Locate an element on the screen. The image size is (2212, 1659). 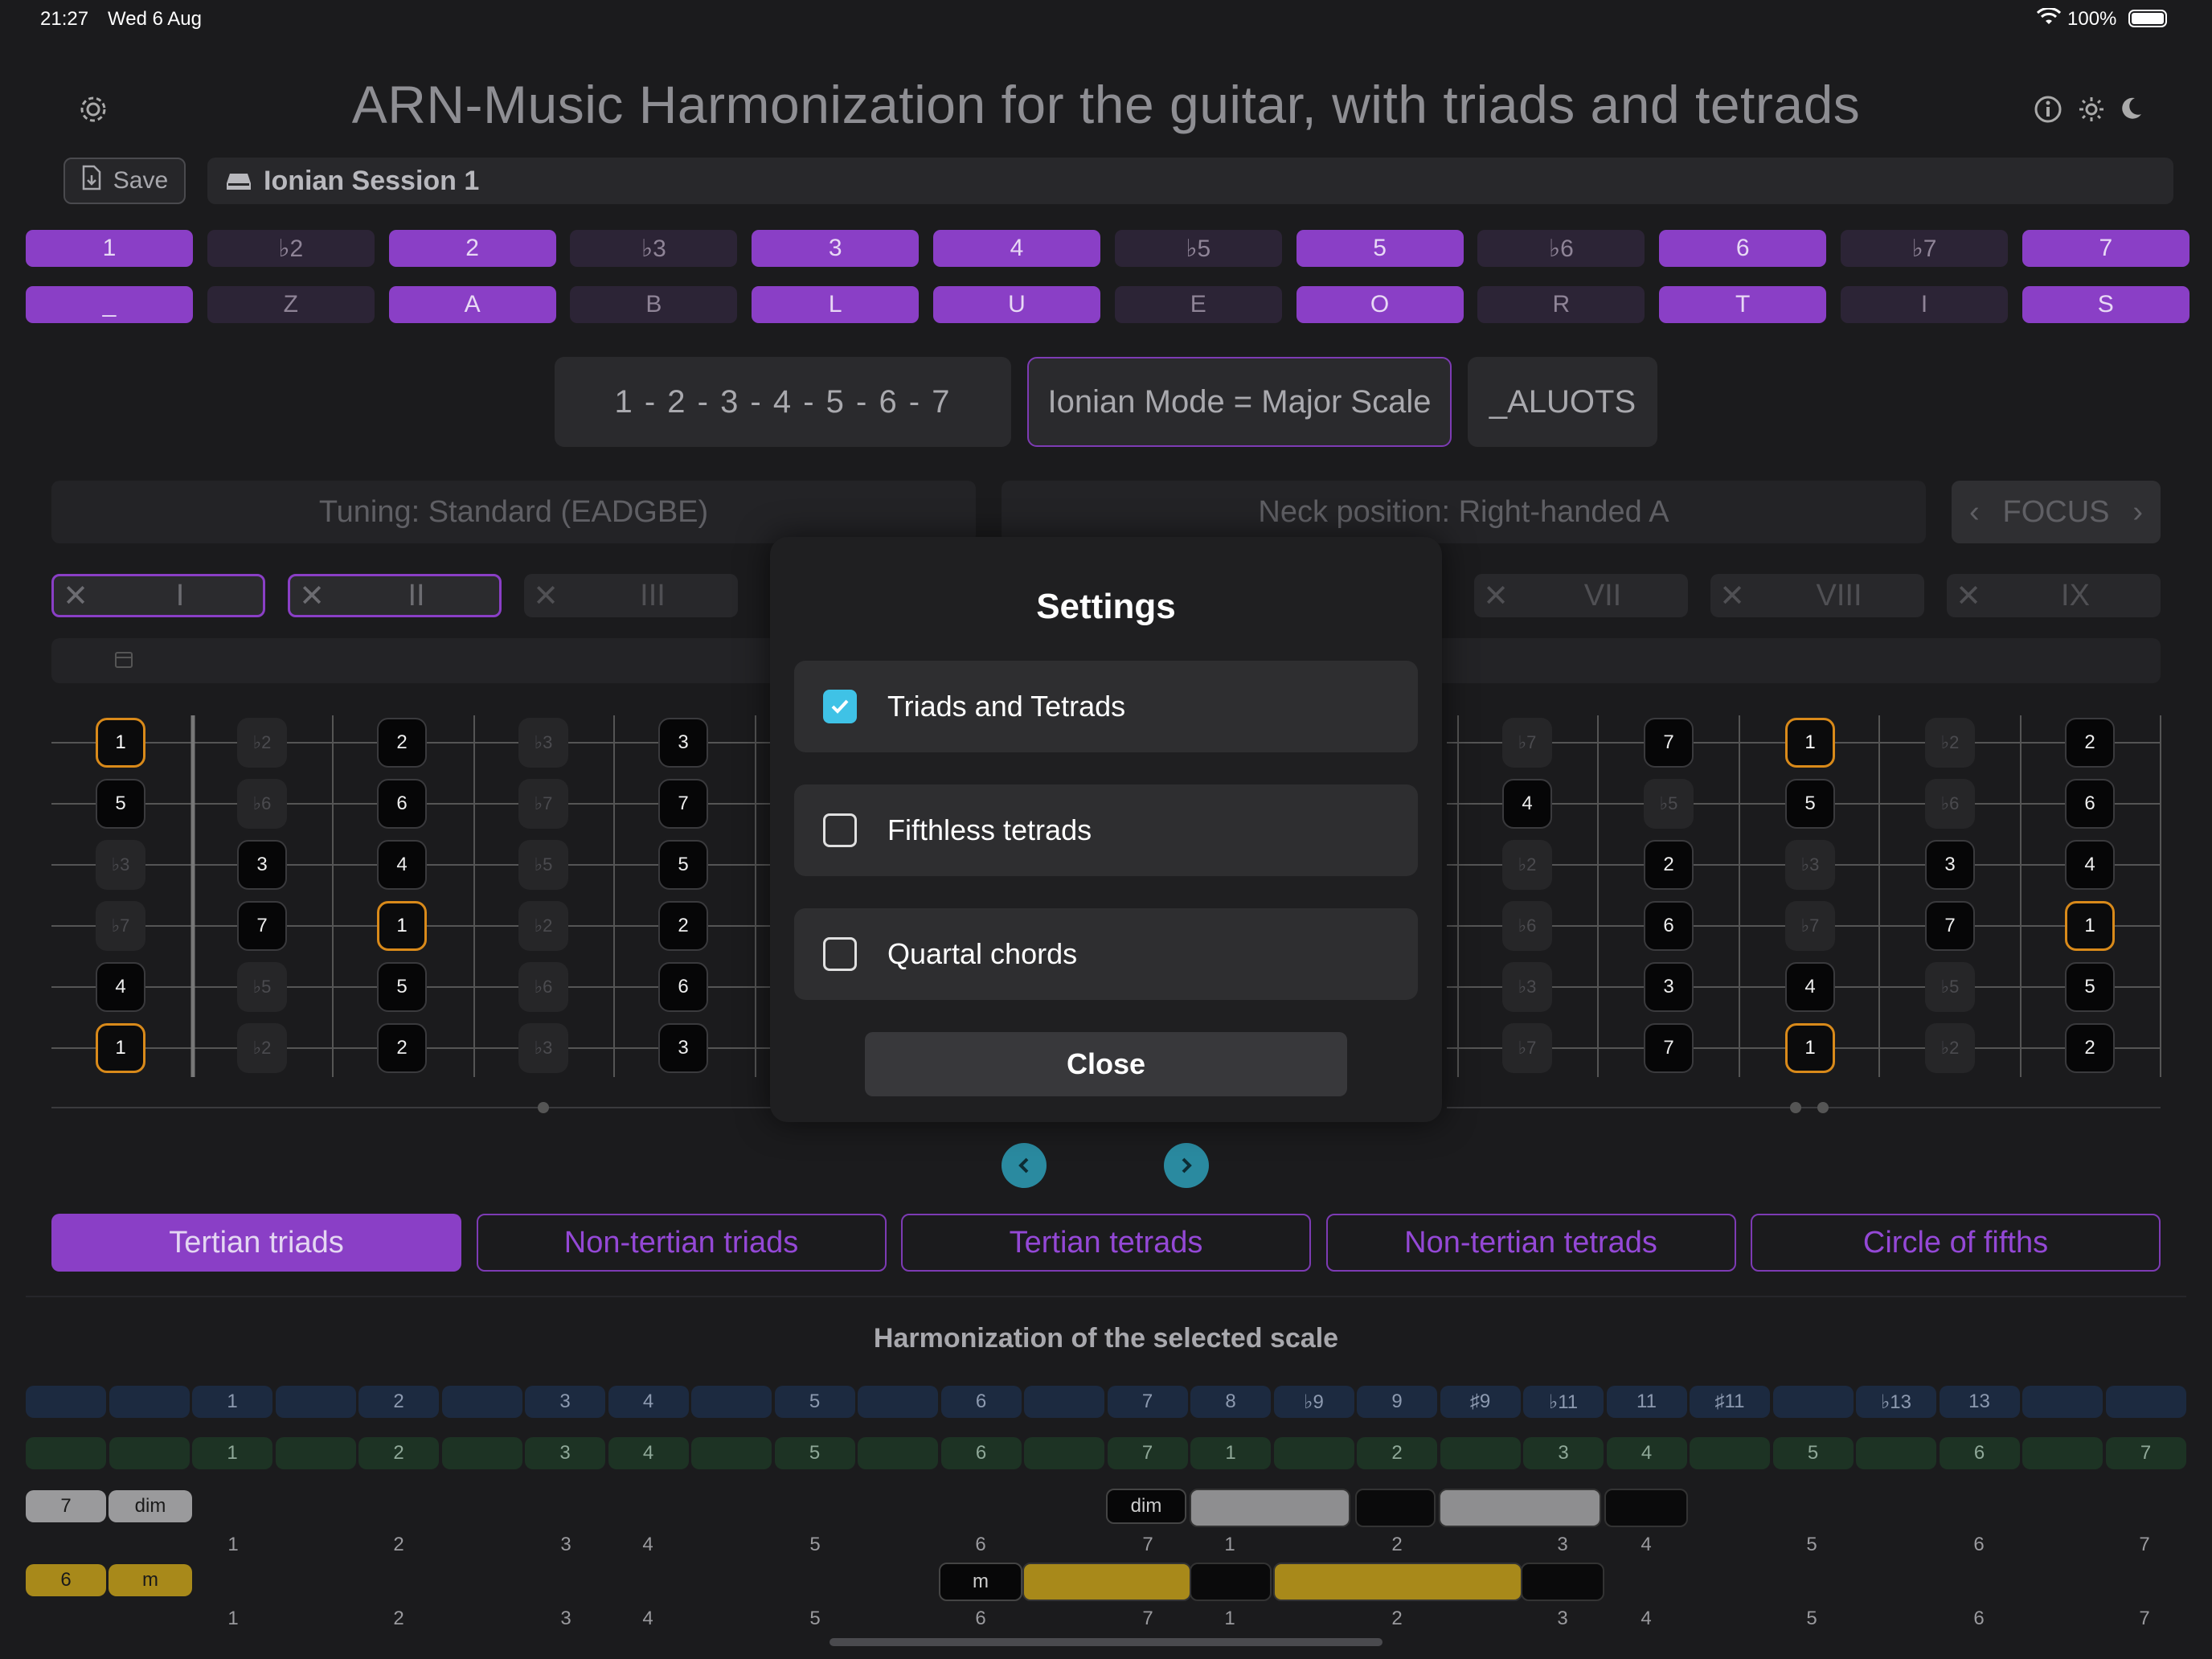
letter-toggle: S is located at coordinates (2105, 304).